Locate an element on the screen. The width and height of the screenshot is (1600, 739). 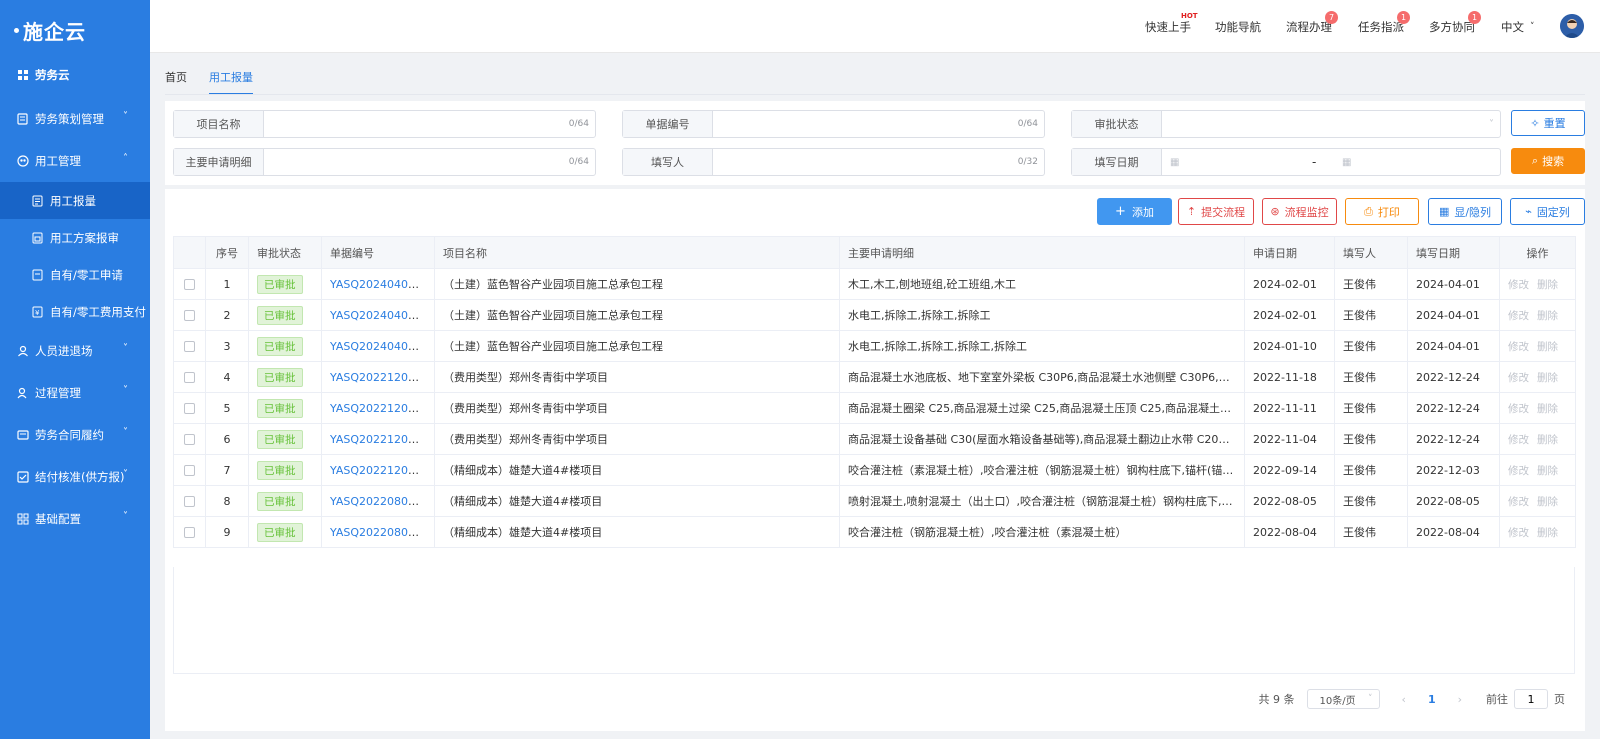
header-apply-date: 申请日期 is located at coordinates (1289, 252).